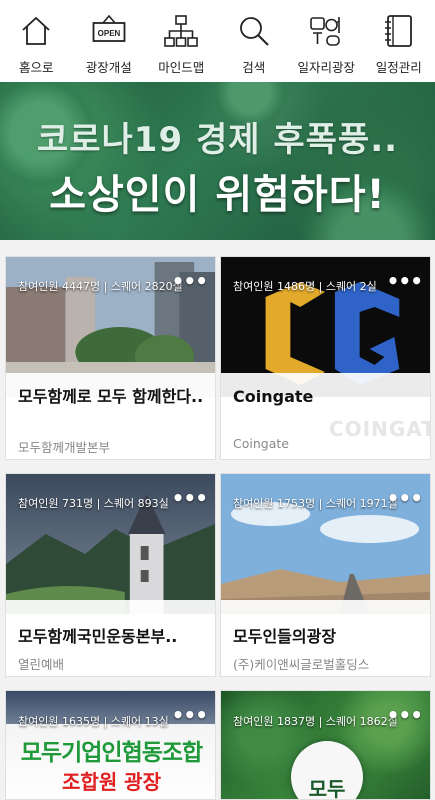 Image resolution: width=435 pixels, height=800 pixels. Describe the element at coordinates (109, 28) in the screenshot. I see `open-sign-icon: OPEN` at that location.